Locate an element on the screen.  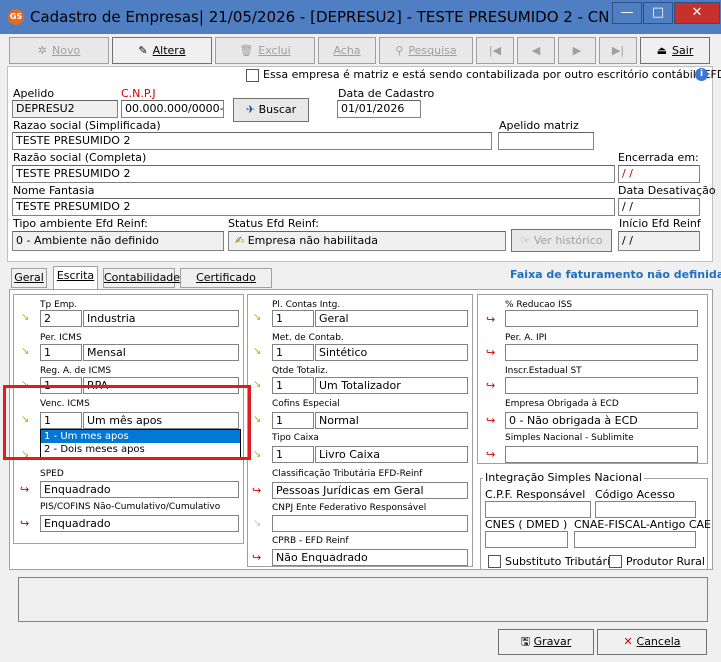
disabled-arrow-icon: ↘ is located at coordinates (257, 523).